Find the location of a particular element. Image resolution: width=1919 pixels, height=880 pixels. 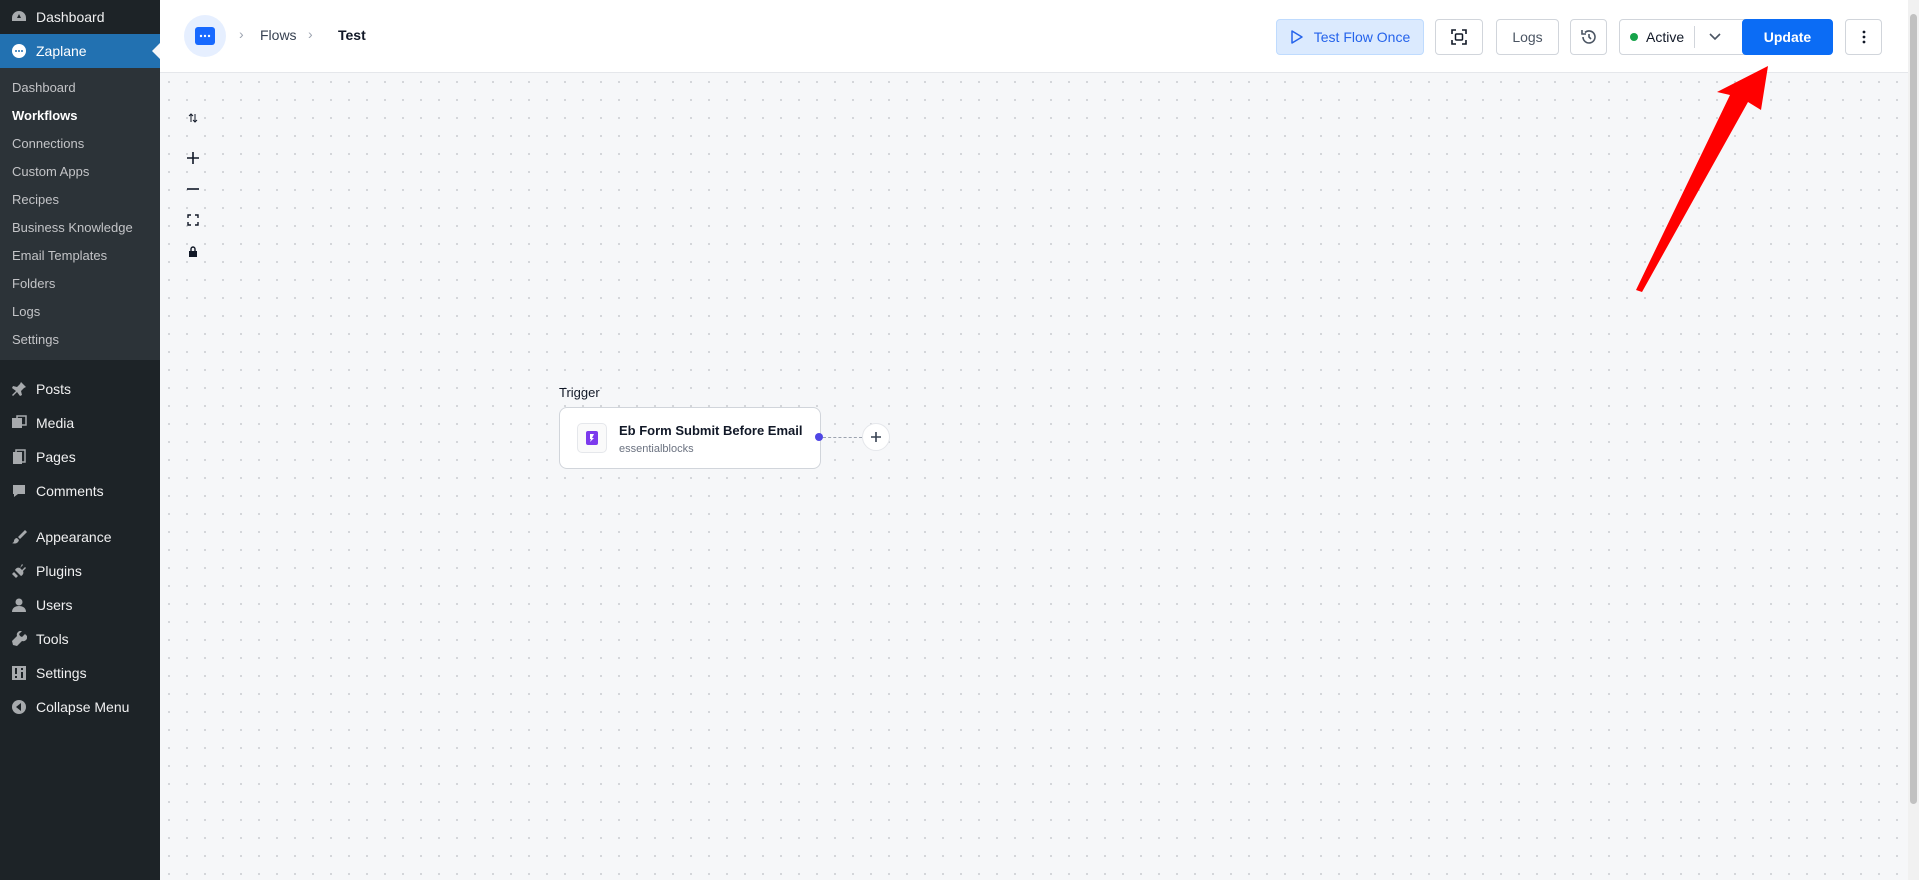

zaplane-logo is located at coordinates (205, 36).